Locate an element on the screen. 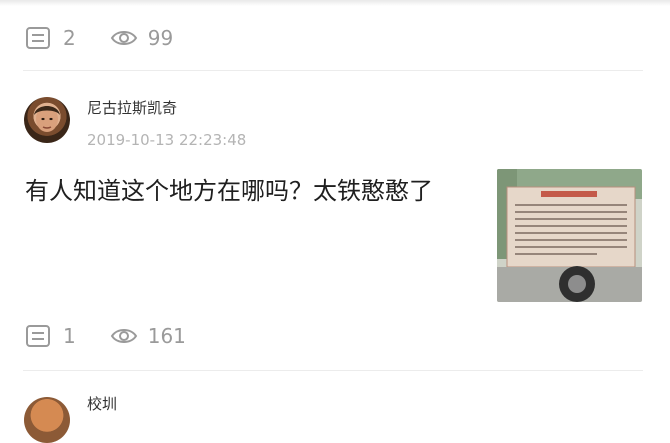  post-stats: 1 161 is located at coordinates (105, 336).